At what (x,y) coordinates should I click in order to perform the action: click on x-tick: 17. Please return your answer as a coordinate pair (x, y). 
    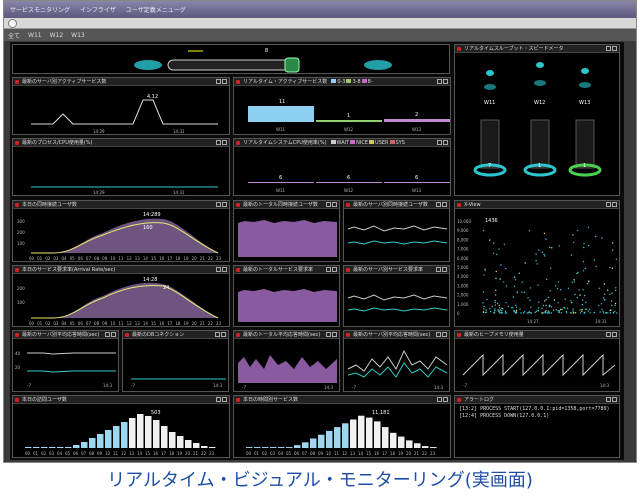
    Looking at the image, I should click on (385, 453).